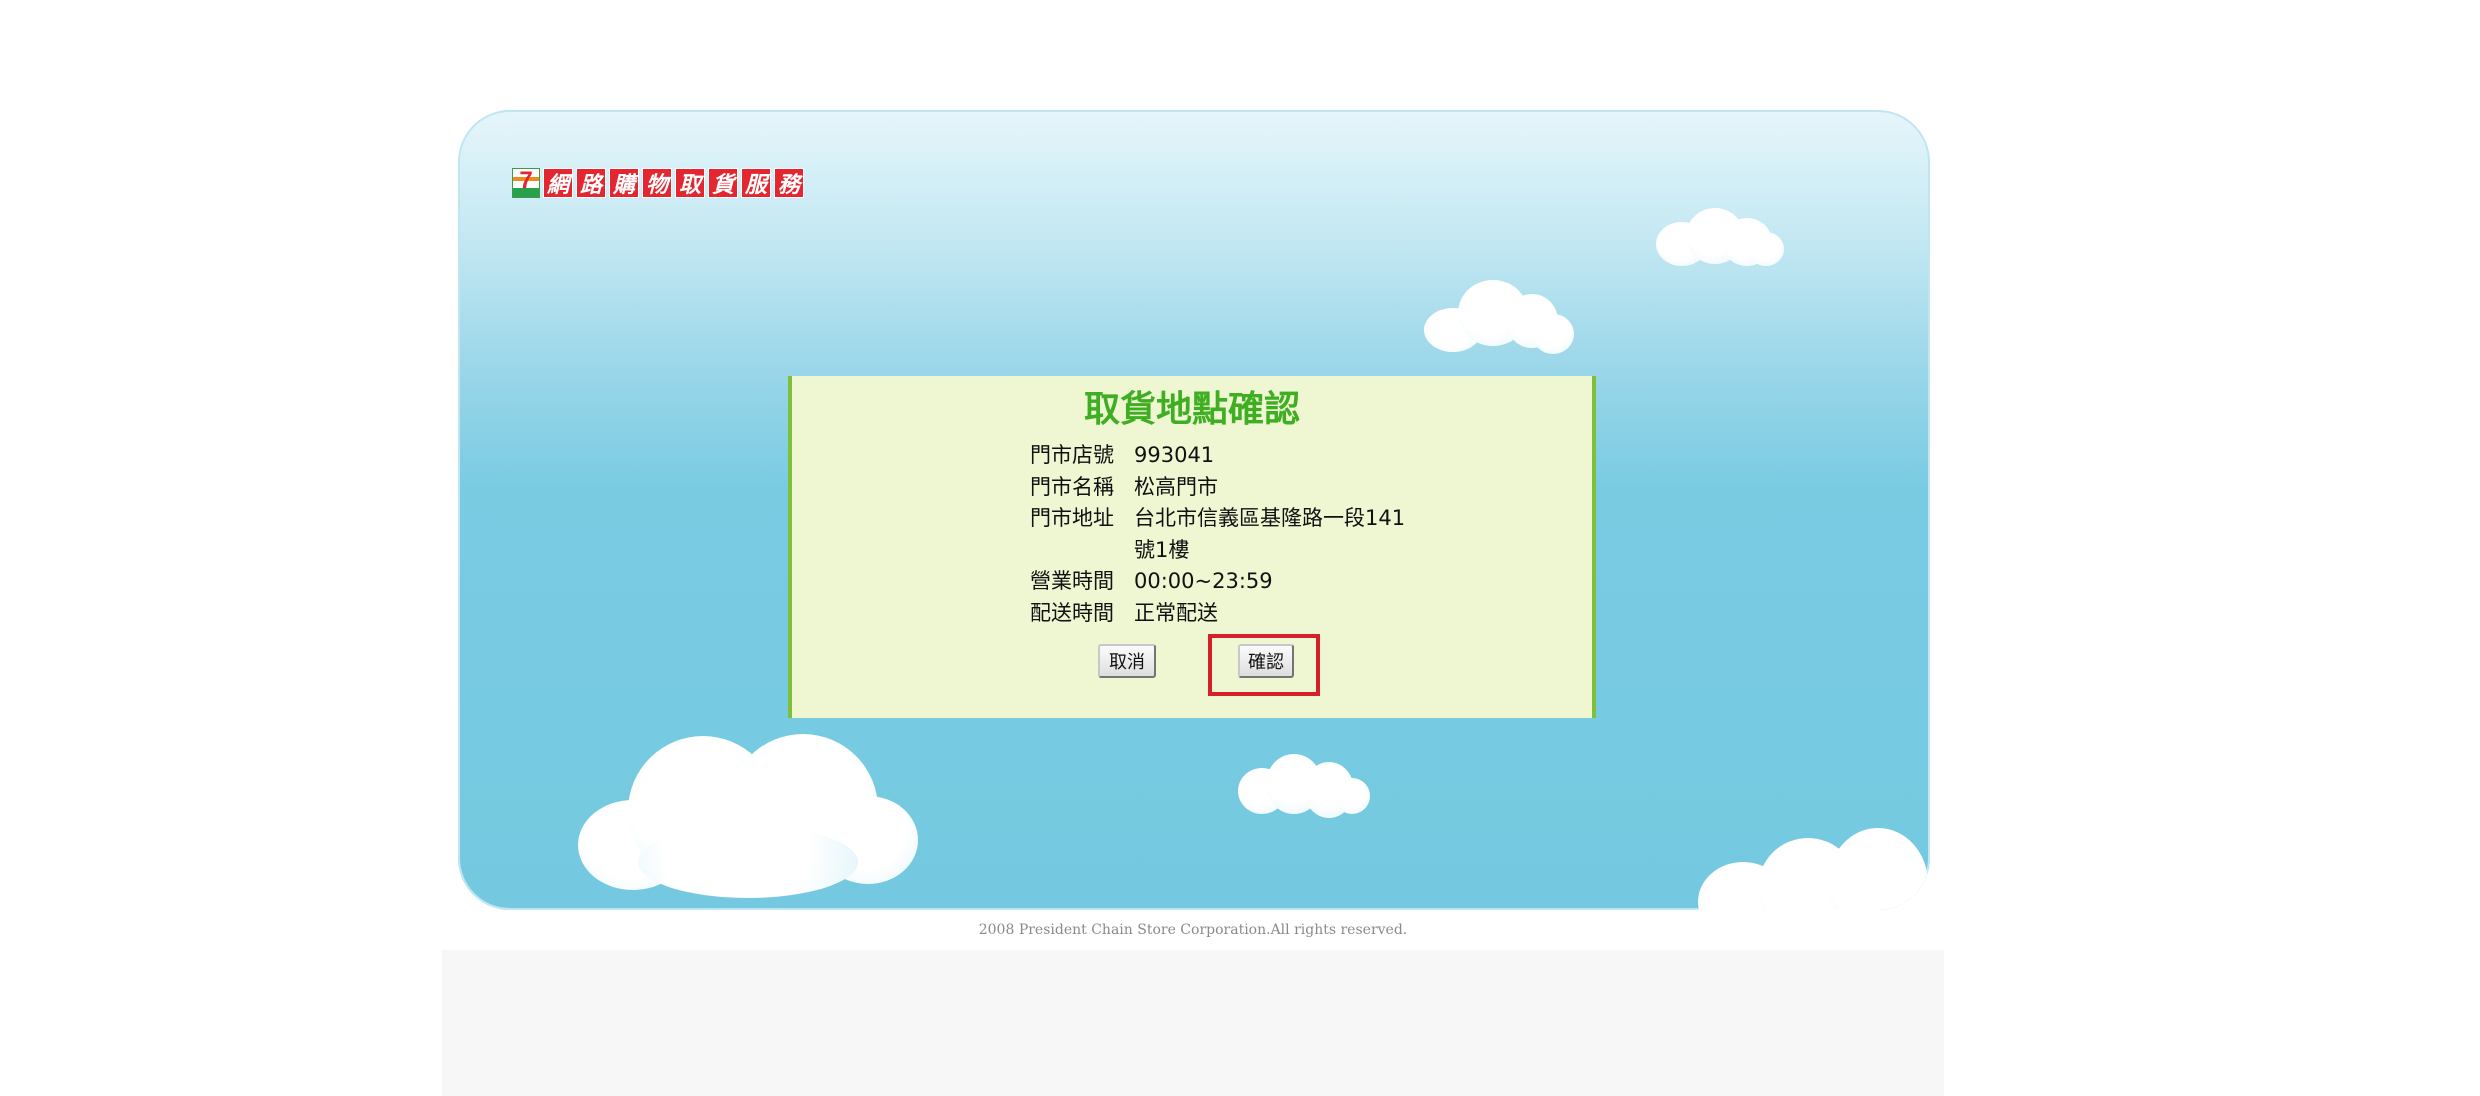 This screenshot has width=2480, height=1096. What do you see at coordinates (1264, 665) in the screenshot?
I see `confirm-button-highlight` at bounding box center [1264, 665].